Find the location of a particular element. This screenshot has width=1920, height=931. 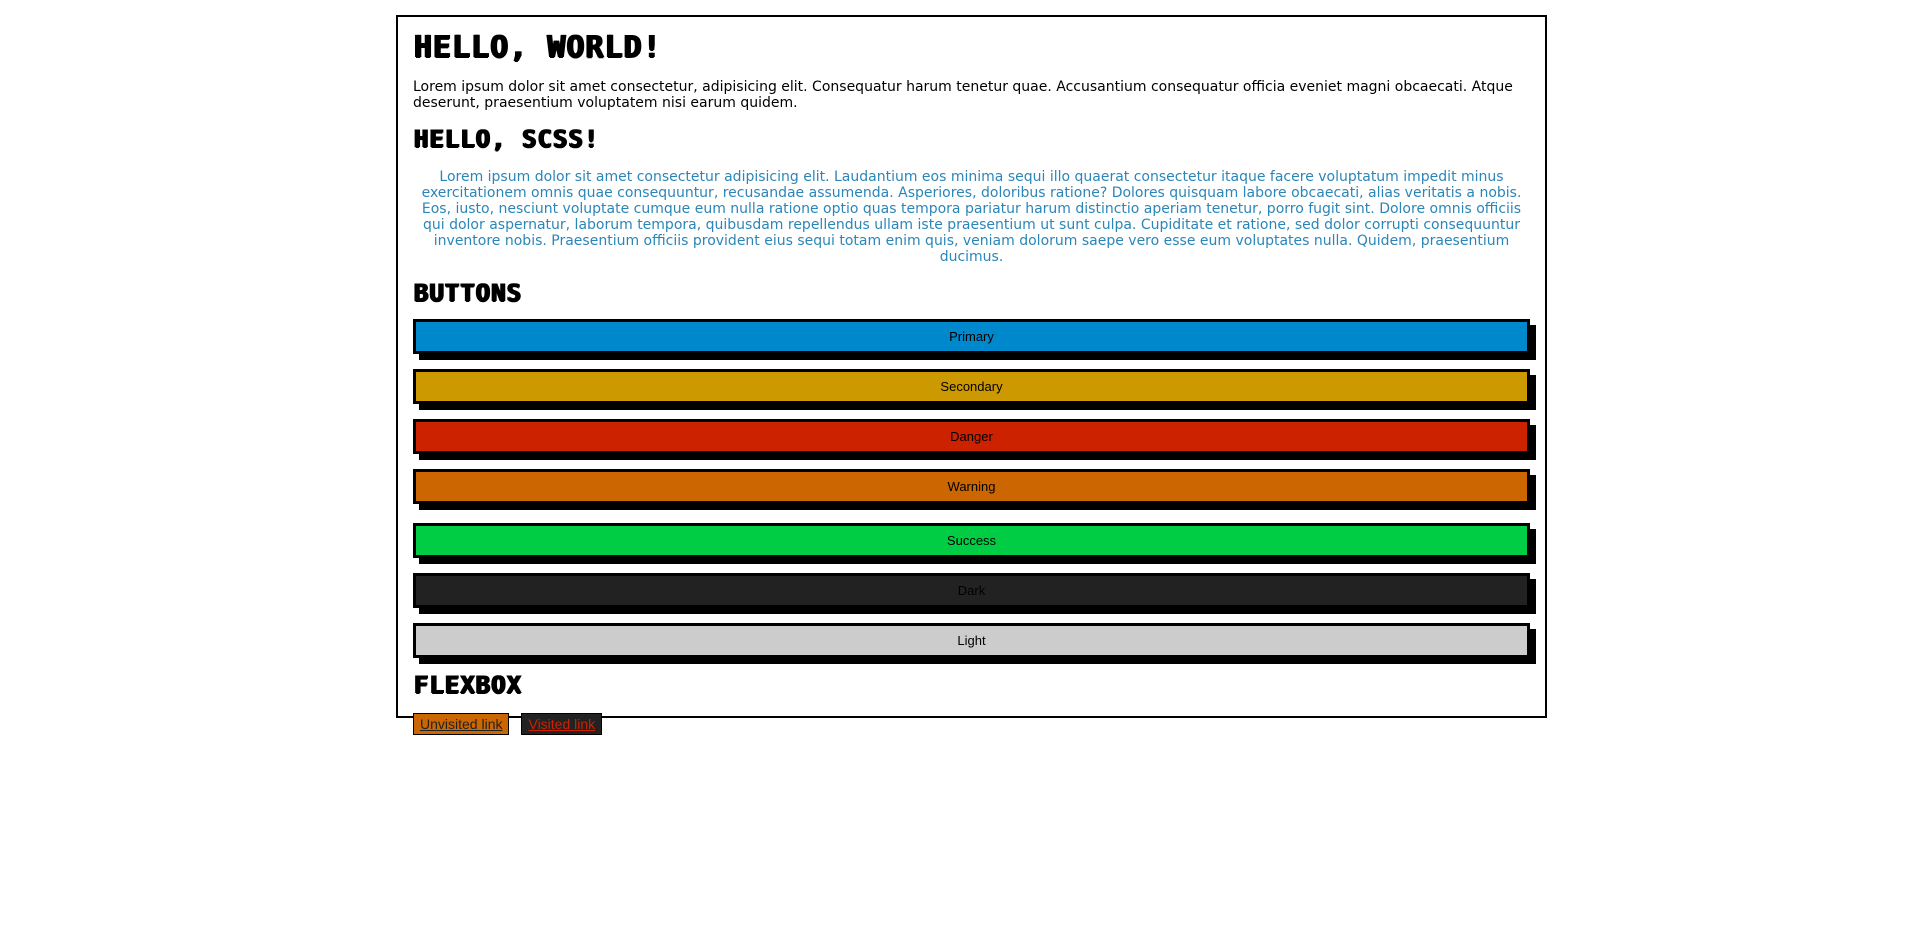

buttons-heading: BUTTONS is located at coordinates (467, 293).